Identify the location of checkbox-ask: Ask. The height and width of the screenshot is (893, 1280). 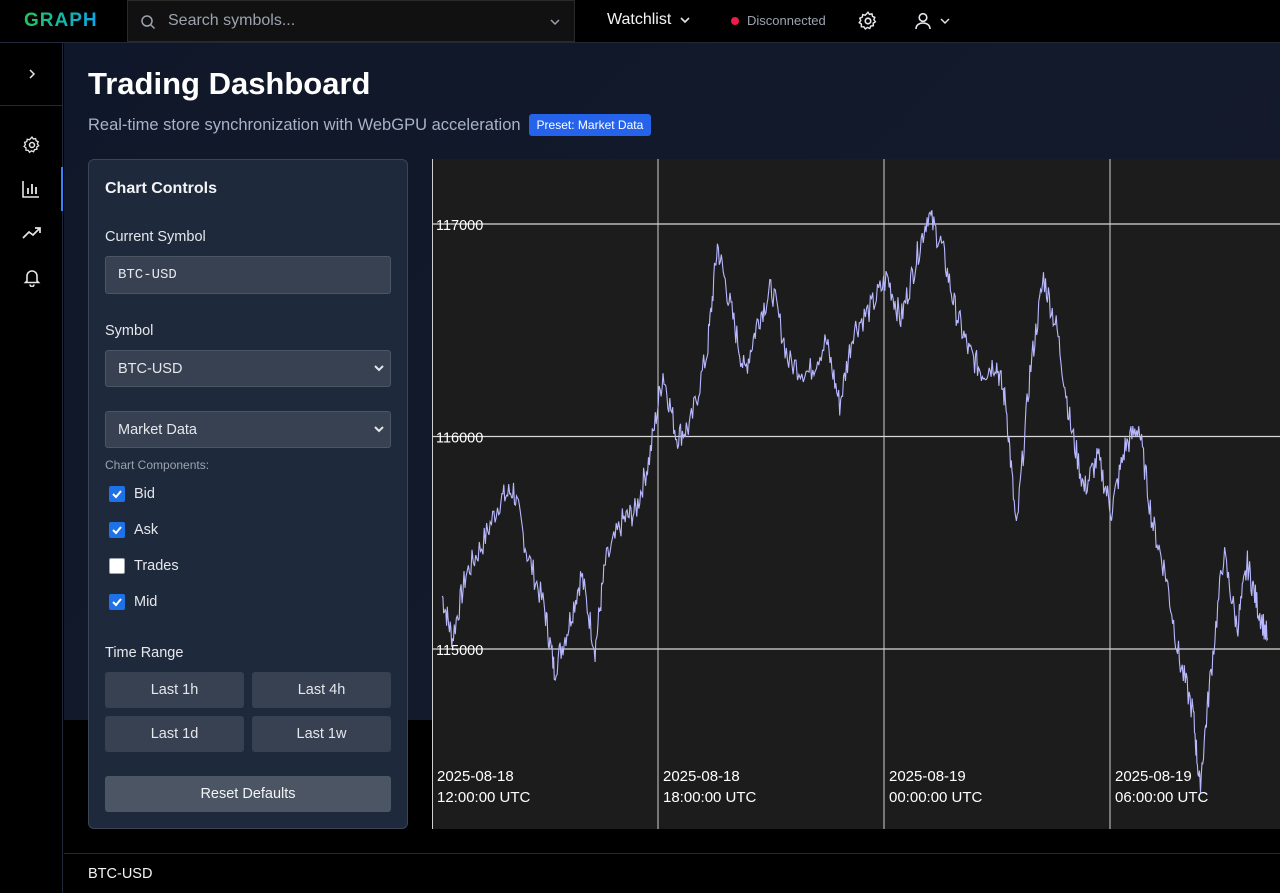
(133, 530).